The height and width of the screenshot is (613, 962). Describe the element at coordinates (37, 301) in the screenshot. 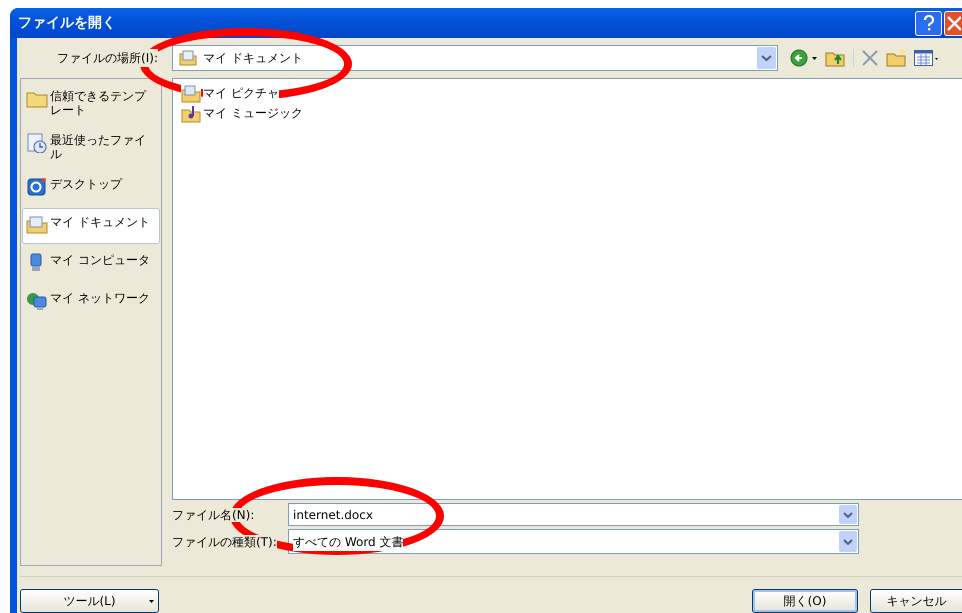

I see `network-icon` at that location.